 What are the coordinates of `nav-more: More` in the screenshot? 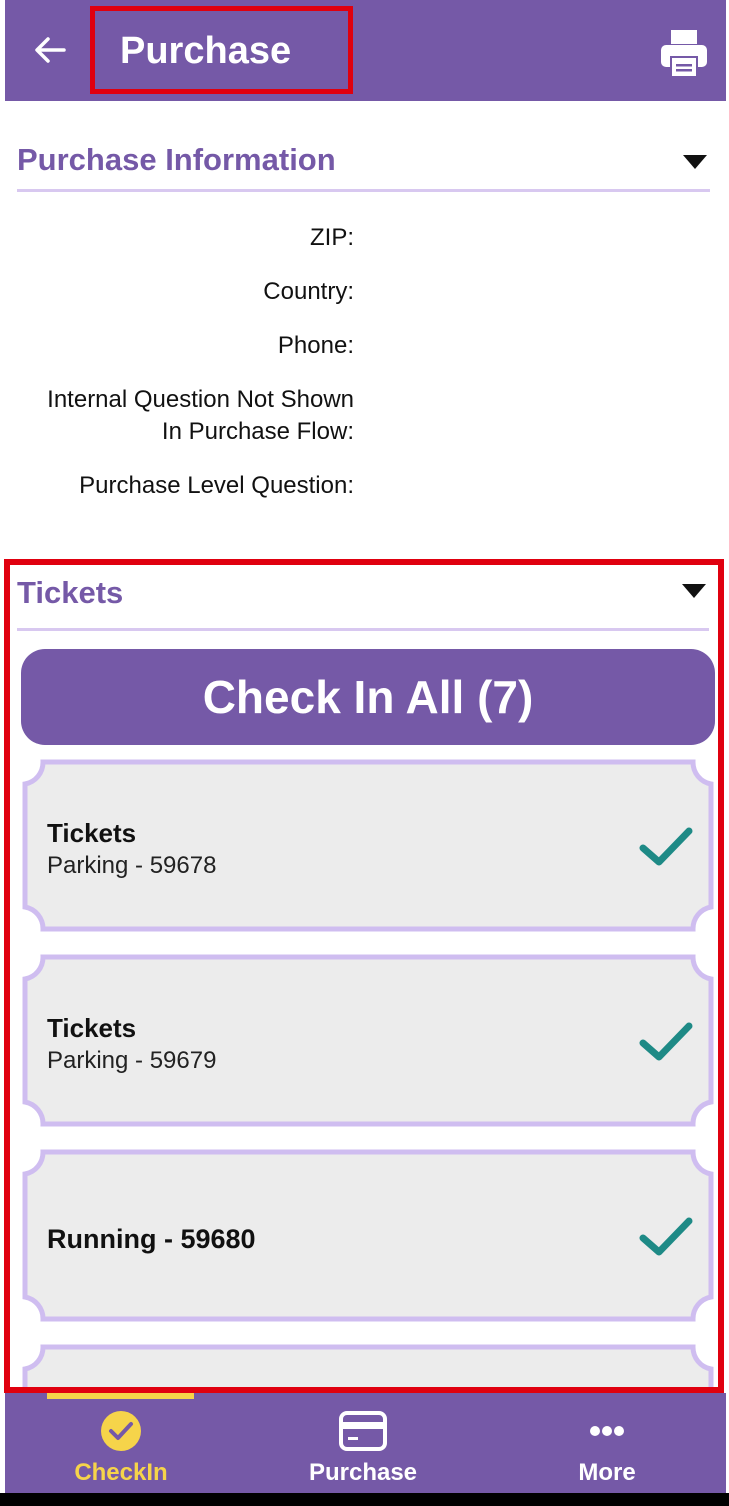 It's located at (607, 1443).